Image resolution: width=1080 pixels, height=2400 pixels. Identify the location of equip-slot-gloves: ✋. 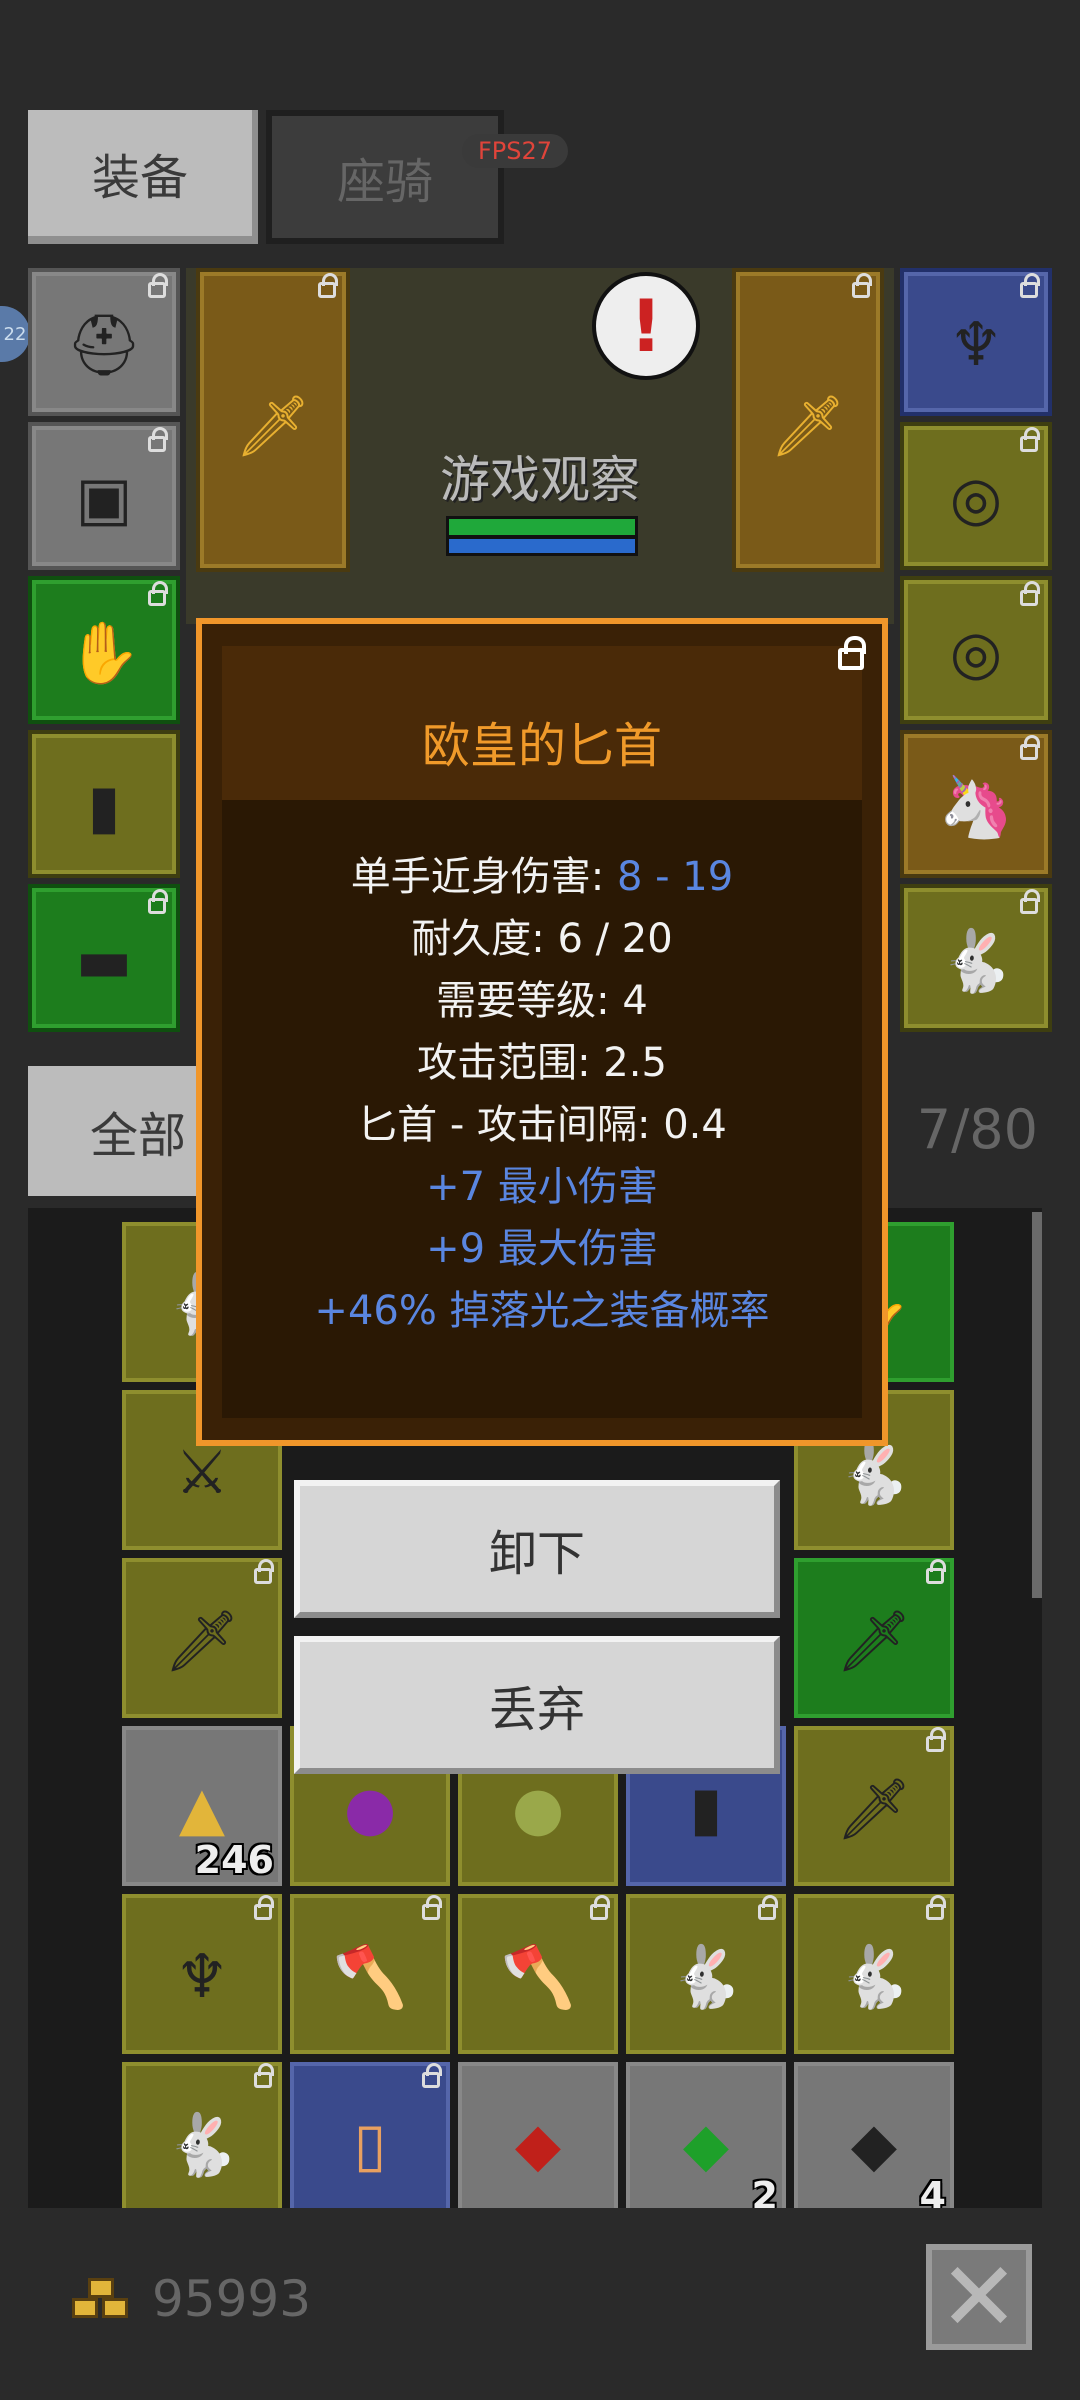
(104, 650).